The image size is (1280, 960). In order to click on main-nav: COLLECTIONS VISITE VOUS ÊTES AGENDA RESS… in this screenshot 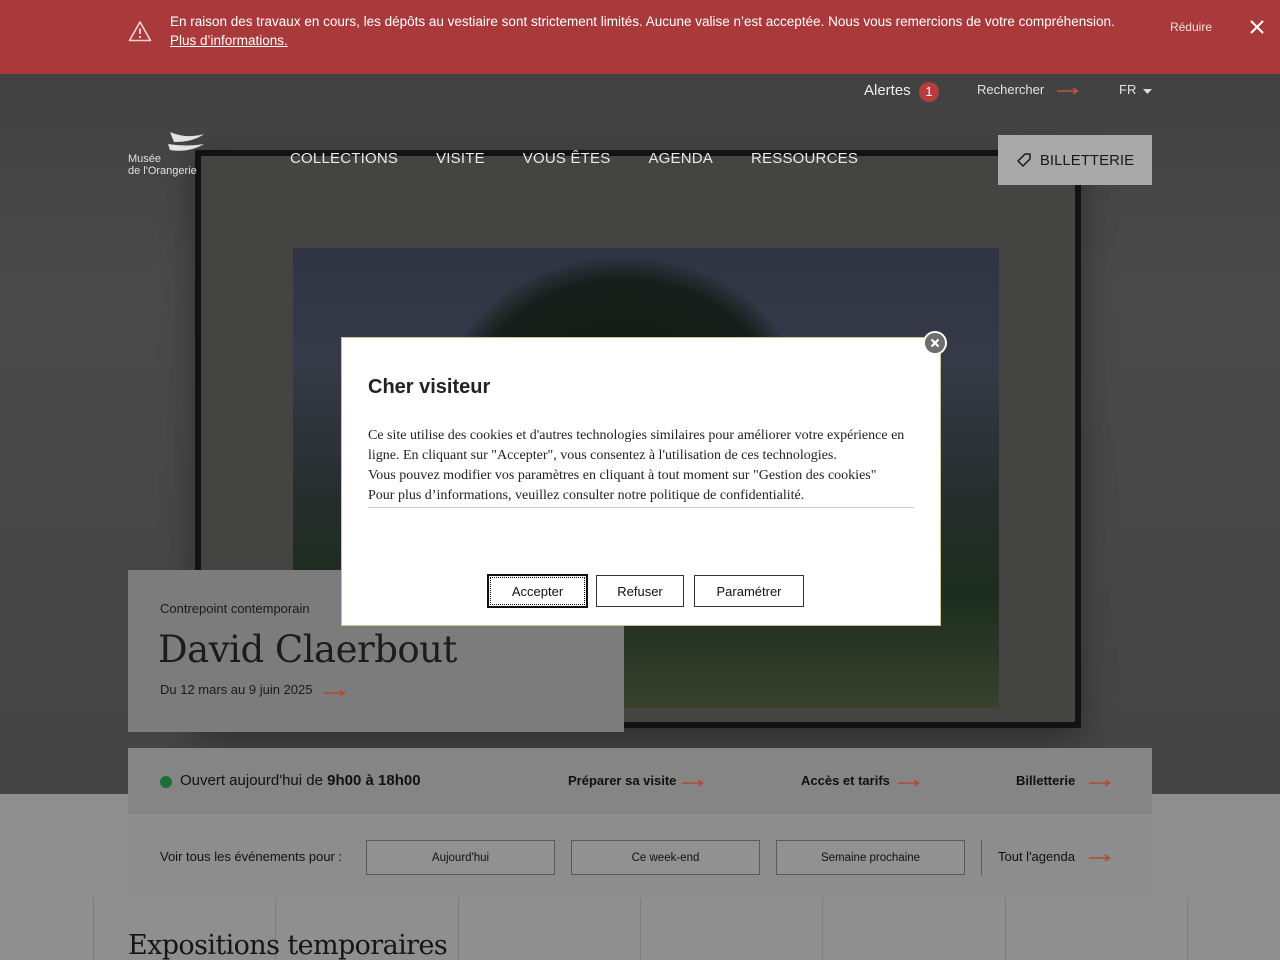, I will do `click(574, 158)`.